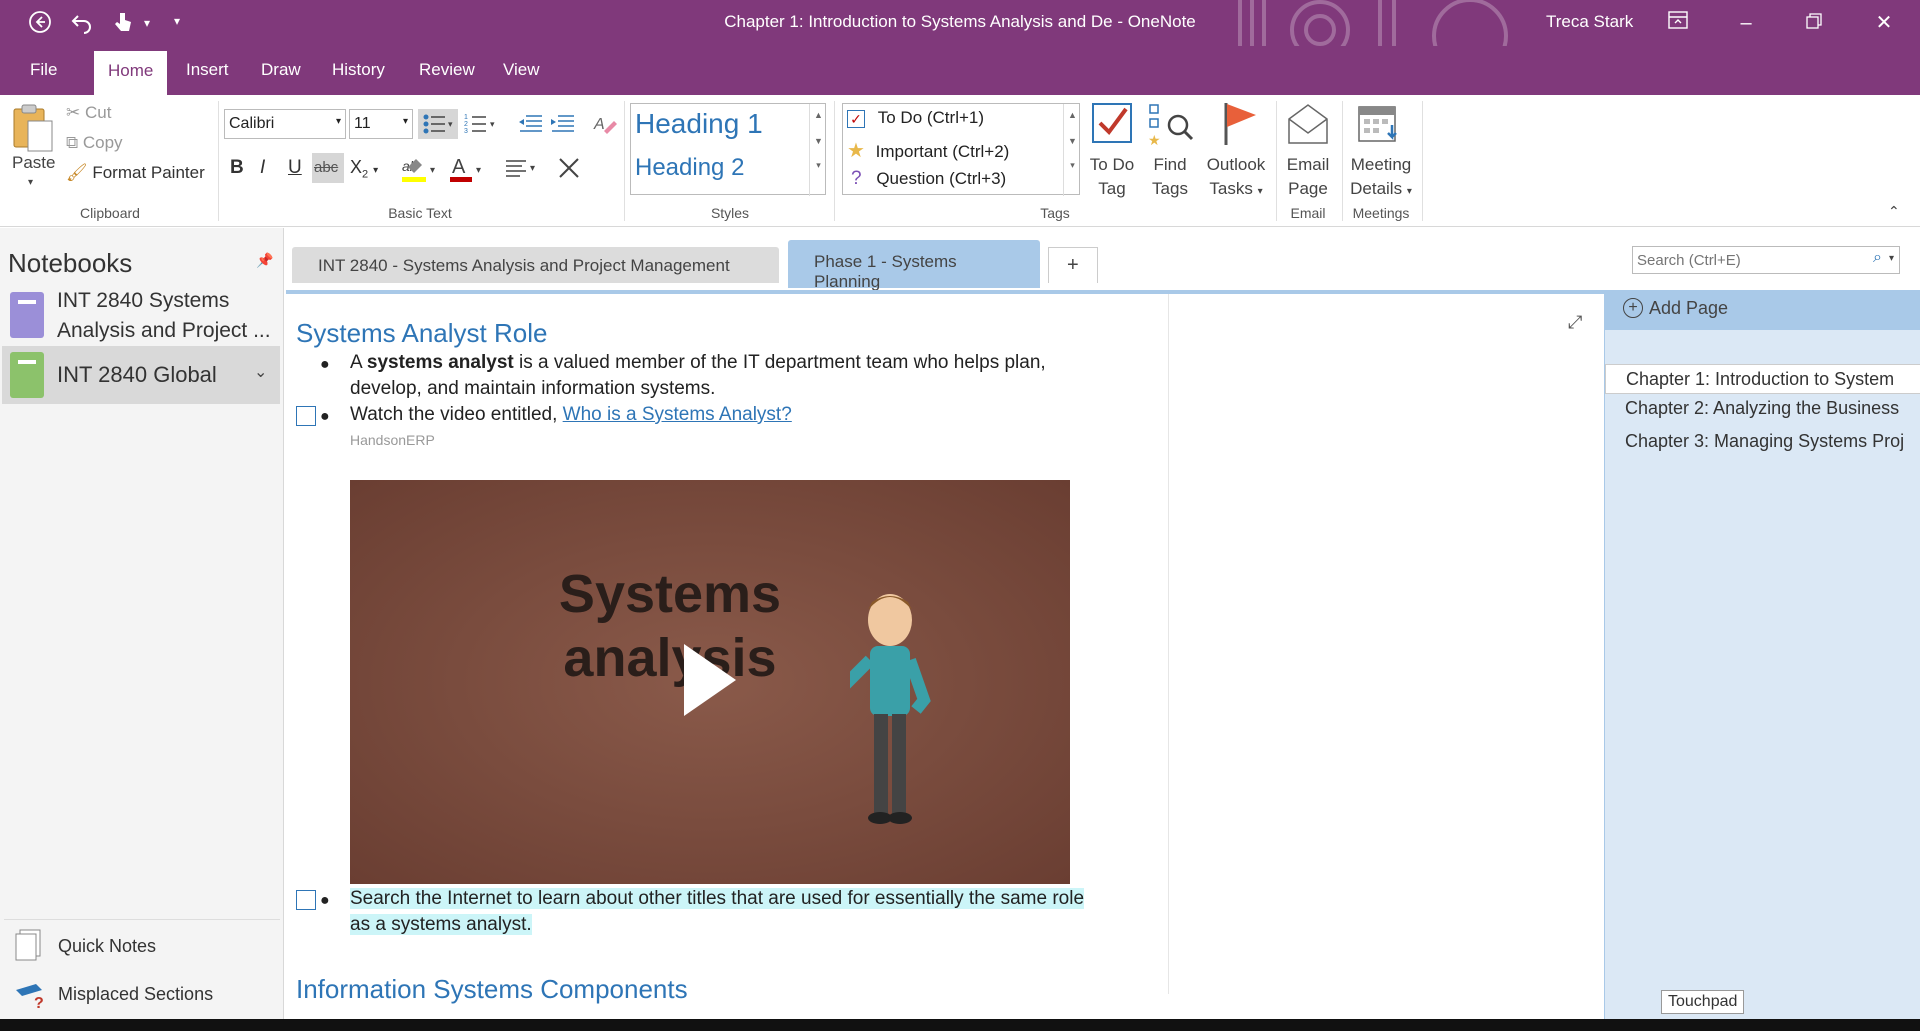 This screenshot has width=1920, height=1031. Describe the element at coordinates (438, 124) in the screenshot. I see `bullets-button: ▾` at that location.